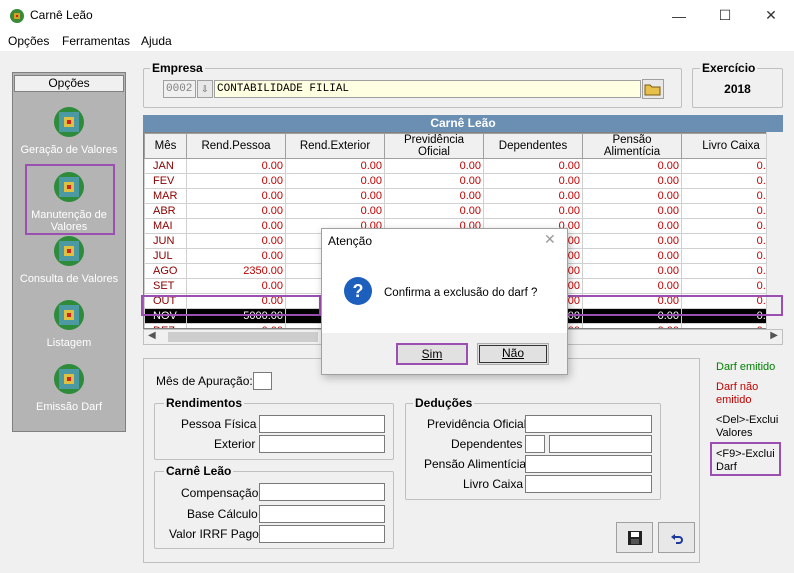 Image resolution: width=794 pixels, height=573 pixels. I want to click on month-cell: AGO, so click(165, 271).